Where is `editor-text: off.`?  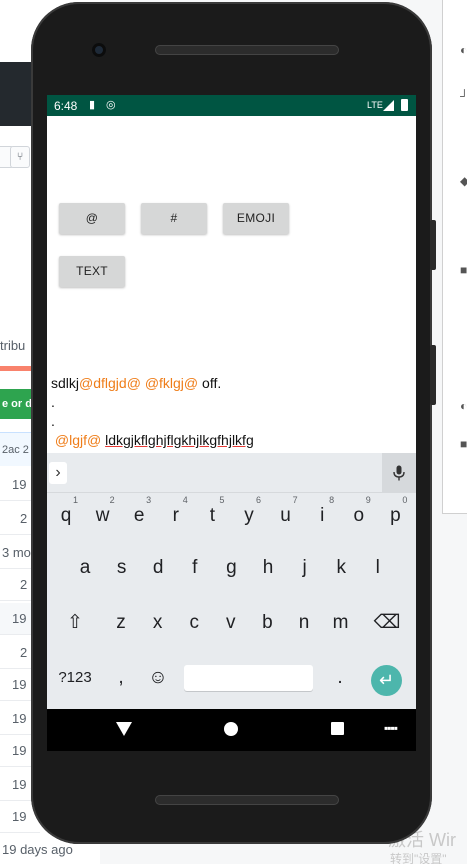 editor-text: off. is located at coordinates (210, 383).